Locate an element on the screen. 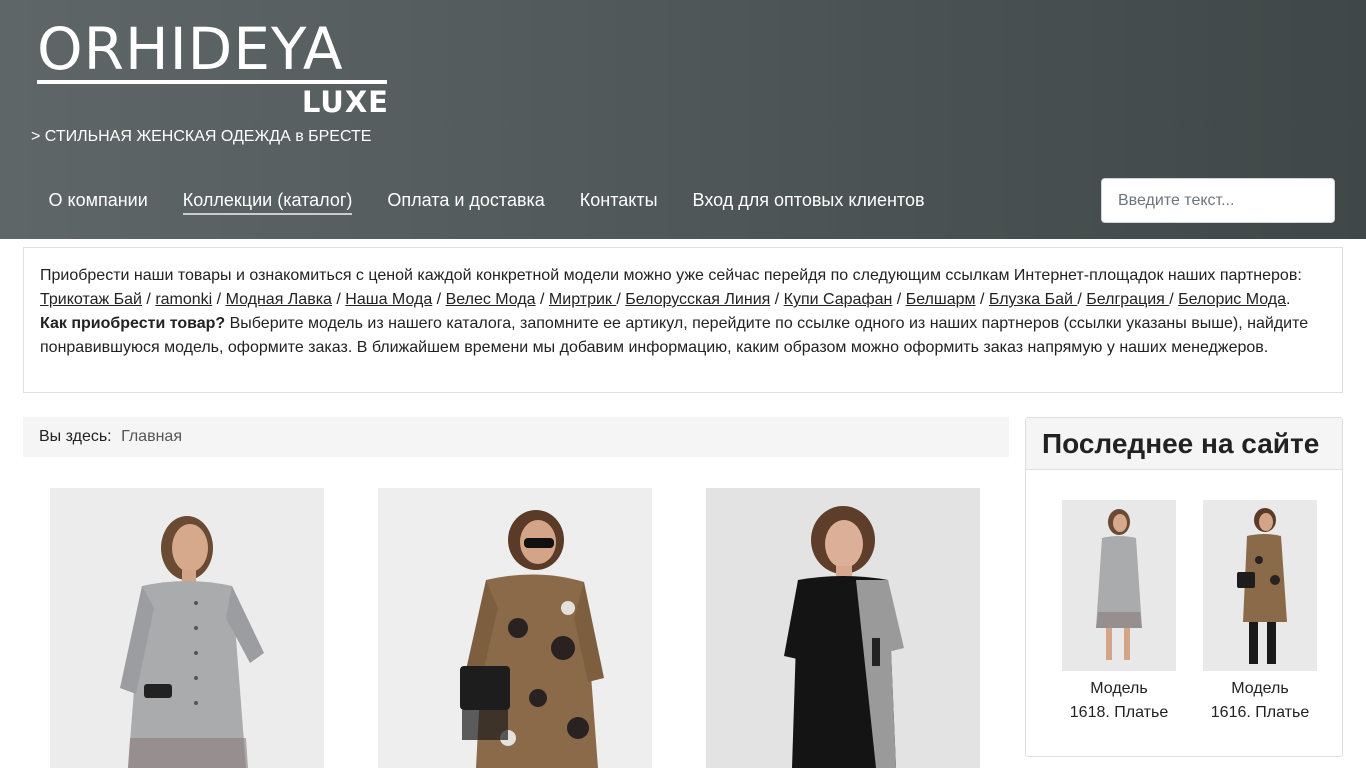 The height and width of the screenshot is (768, 1366). partner-link-belsharm: Белшарм is located at coordinates (941, 299).